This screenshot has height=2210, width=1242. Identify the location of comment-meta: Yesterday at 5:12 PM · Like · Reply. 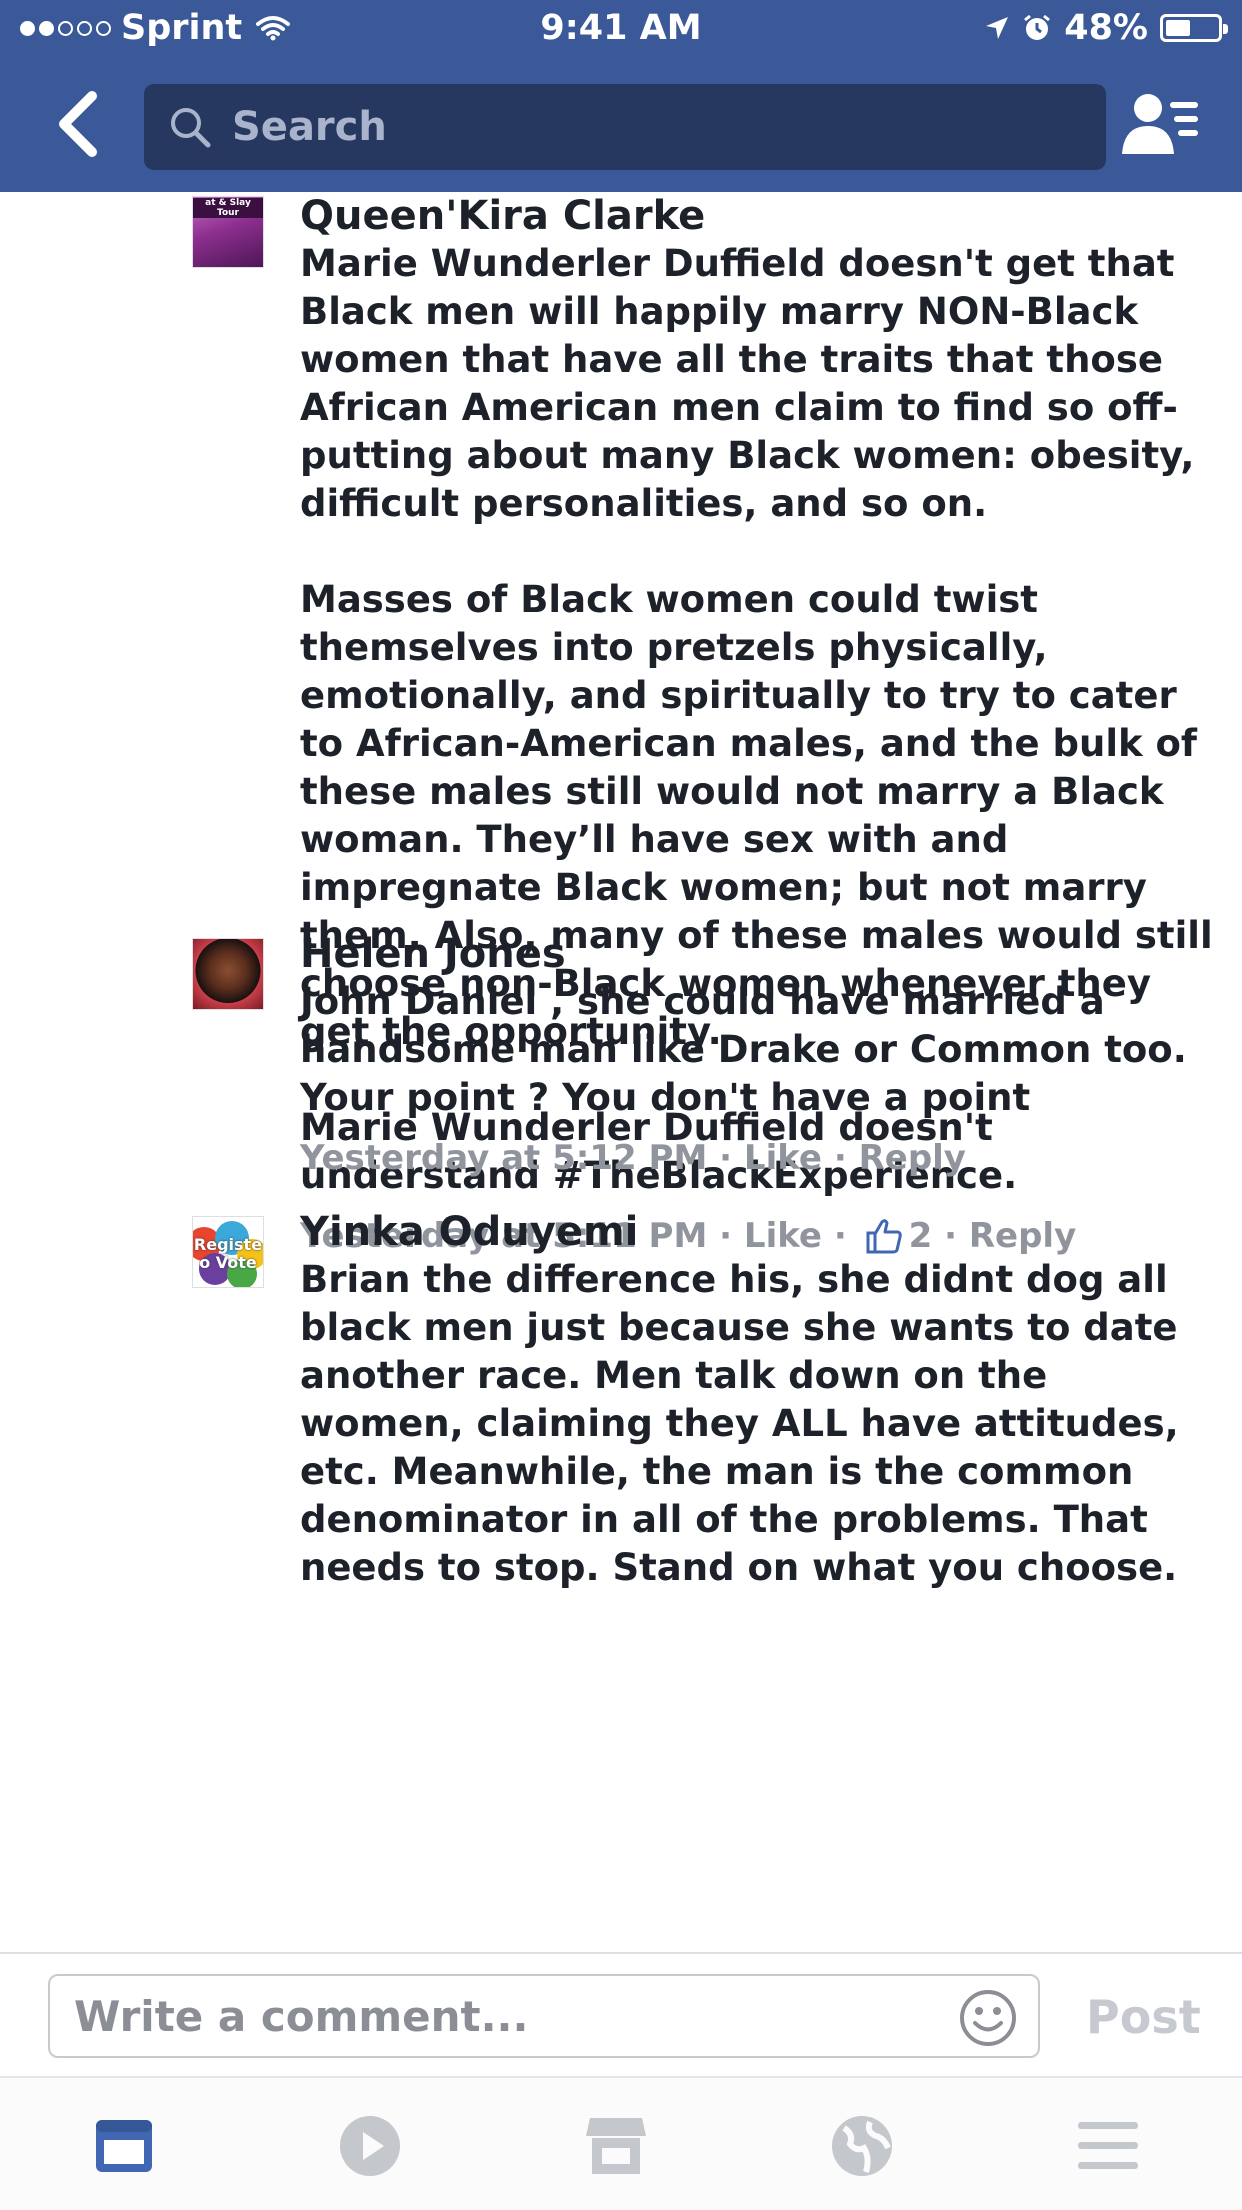
(760, 1158).